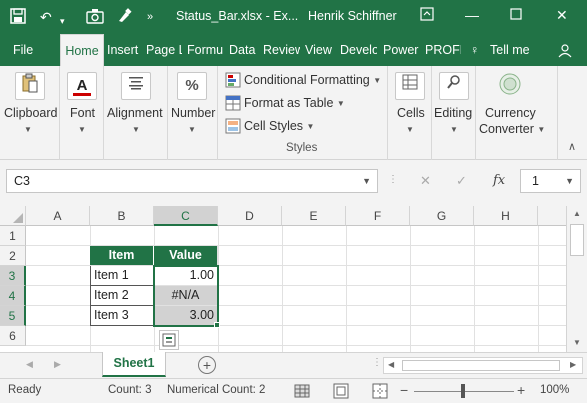  Describe the element at coordinates (13, 296) in the screenshot. I see `row-header-4: 4` at that location.